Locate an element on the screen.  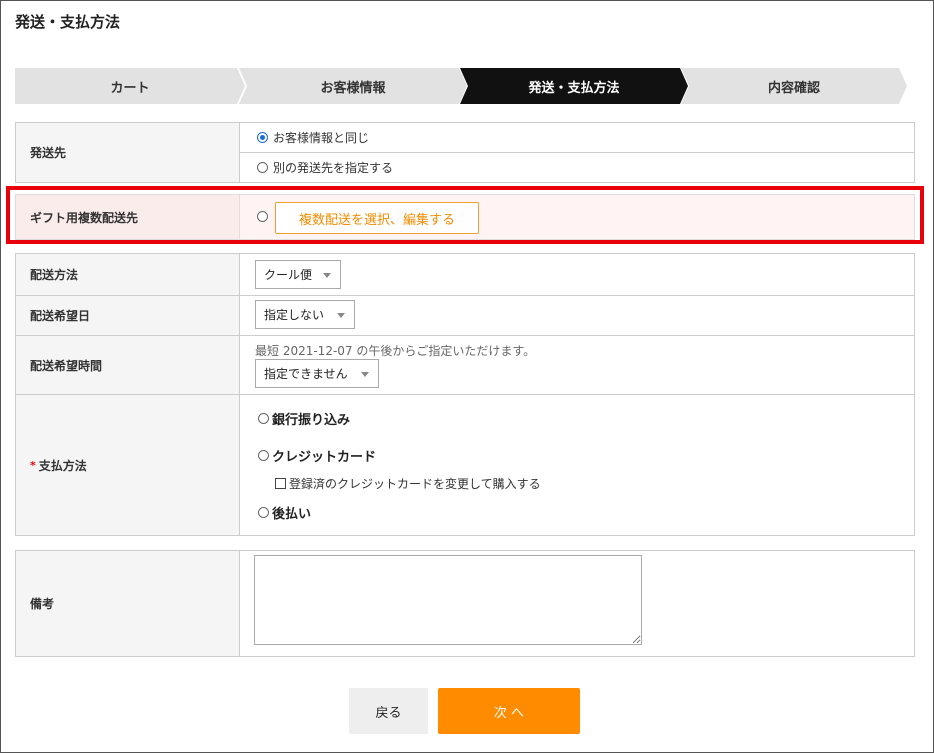
remarks-row: 備考 is located at coordinates (465, 603).